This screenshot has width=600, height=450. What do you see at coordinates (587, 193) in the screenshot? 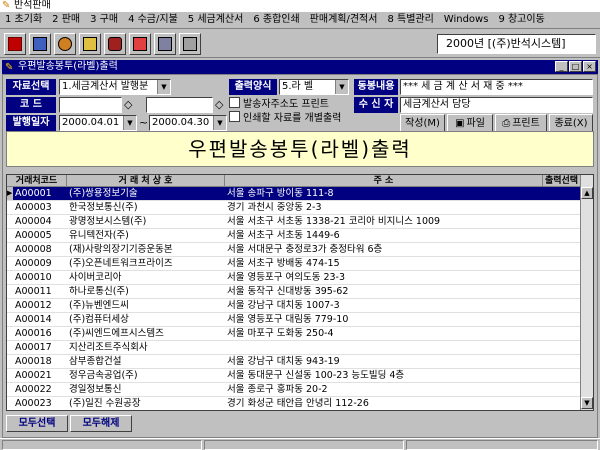
I see `scroll-up-arrow: ▲` at bounding box center [587, 193].